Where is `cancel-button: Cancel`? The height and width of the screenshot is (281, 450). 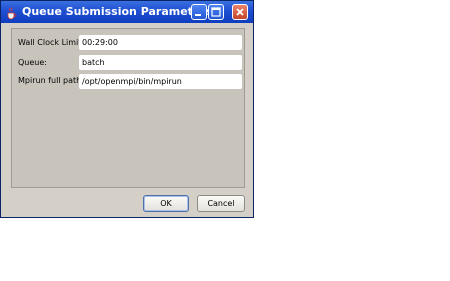
cancel-button: Cancel is located at coordinates (221, 203).